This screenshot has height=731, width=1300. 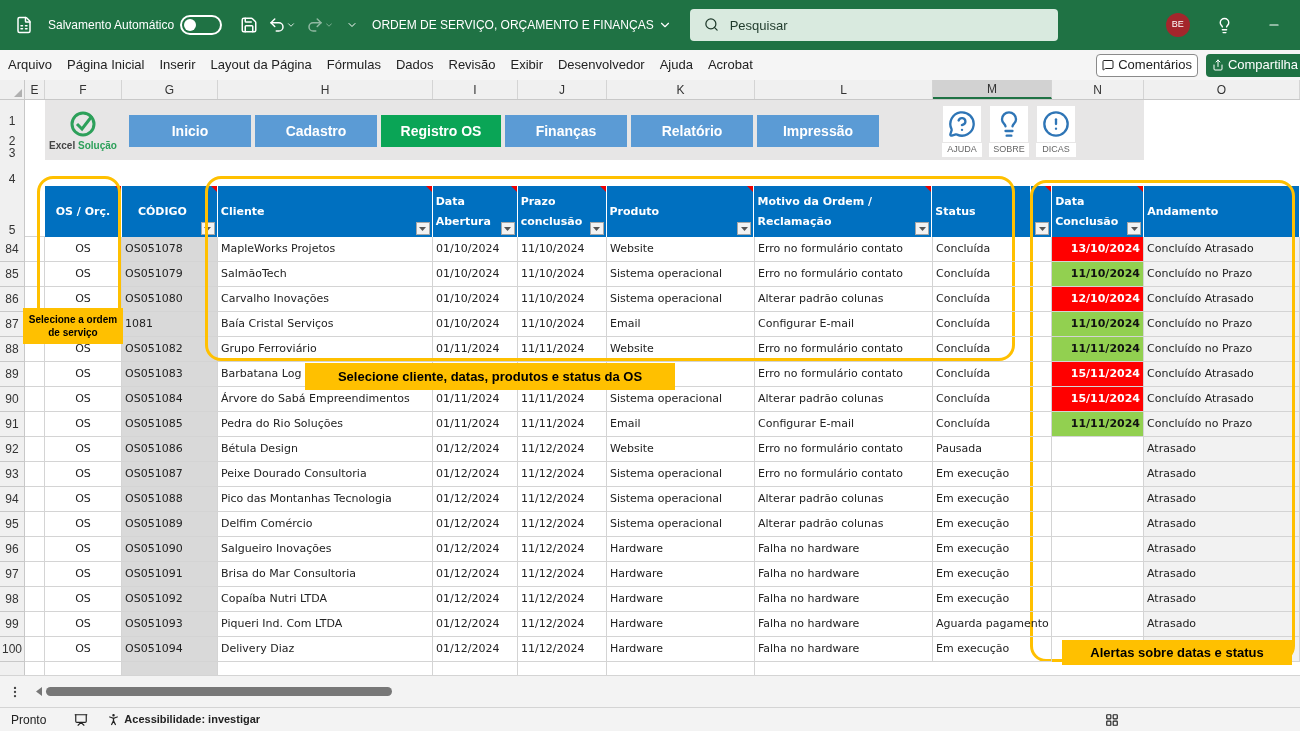 What do you see at coordinates (12, 449) in the screenshot?
I see `row-header: 92` at bounding box center [12, 449].